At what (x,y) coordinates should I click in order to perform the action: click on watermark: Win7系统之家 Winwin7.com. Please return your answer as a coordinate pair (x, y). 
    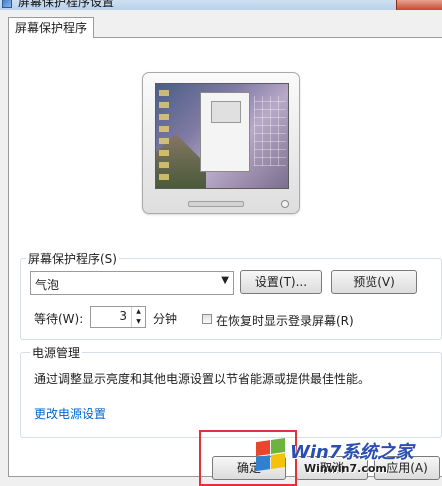
    Looking at the image, I should click on (345, 457).